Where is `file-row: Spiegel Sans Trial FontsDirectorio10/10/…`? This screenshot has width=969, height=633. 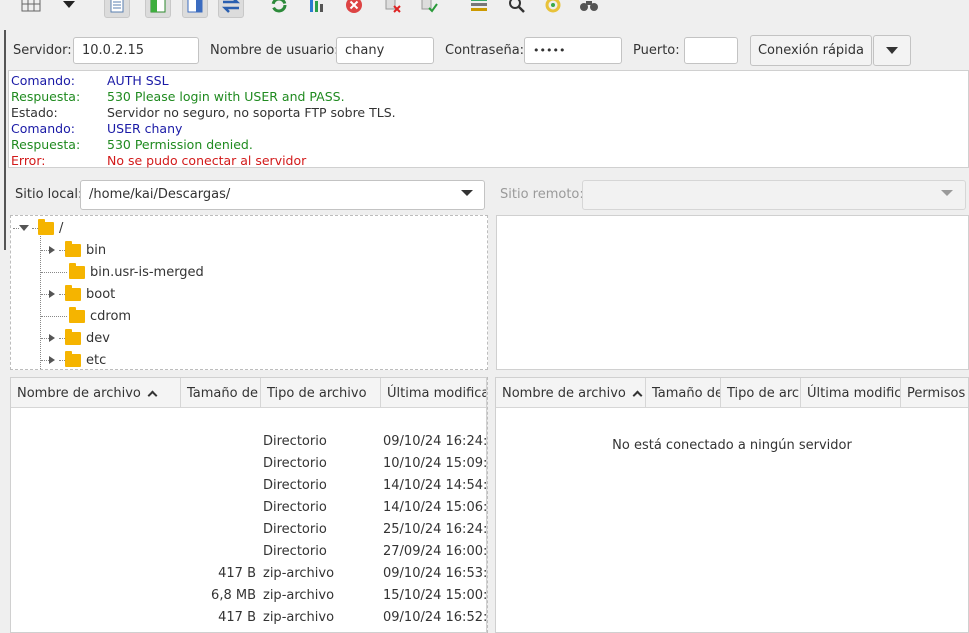
file-row: Spiegel Sans Trial FontsDirectorio10/10/… is located at coordinates (248, 464).